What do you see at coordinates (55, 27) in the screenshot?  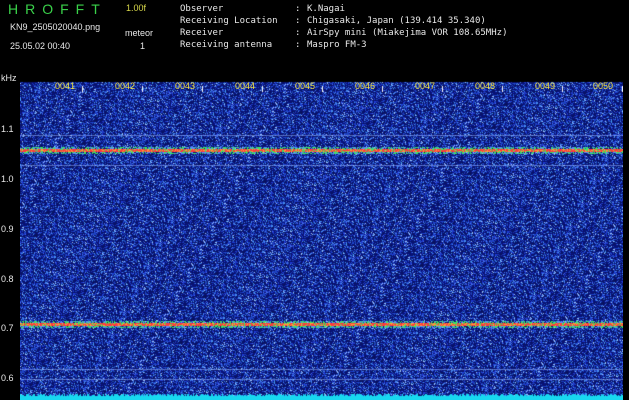 I see `file-name: KN9_2505020040.png` at bounding box center [55, 27].